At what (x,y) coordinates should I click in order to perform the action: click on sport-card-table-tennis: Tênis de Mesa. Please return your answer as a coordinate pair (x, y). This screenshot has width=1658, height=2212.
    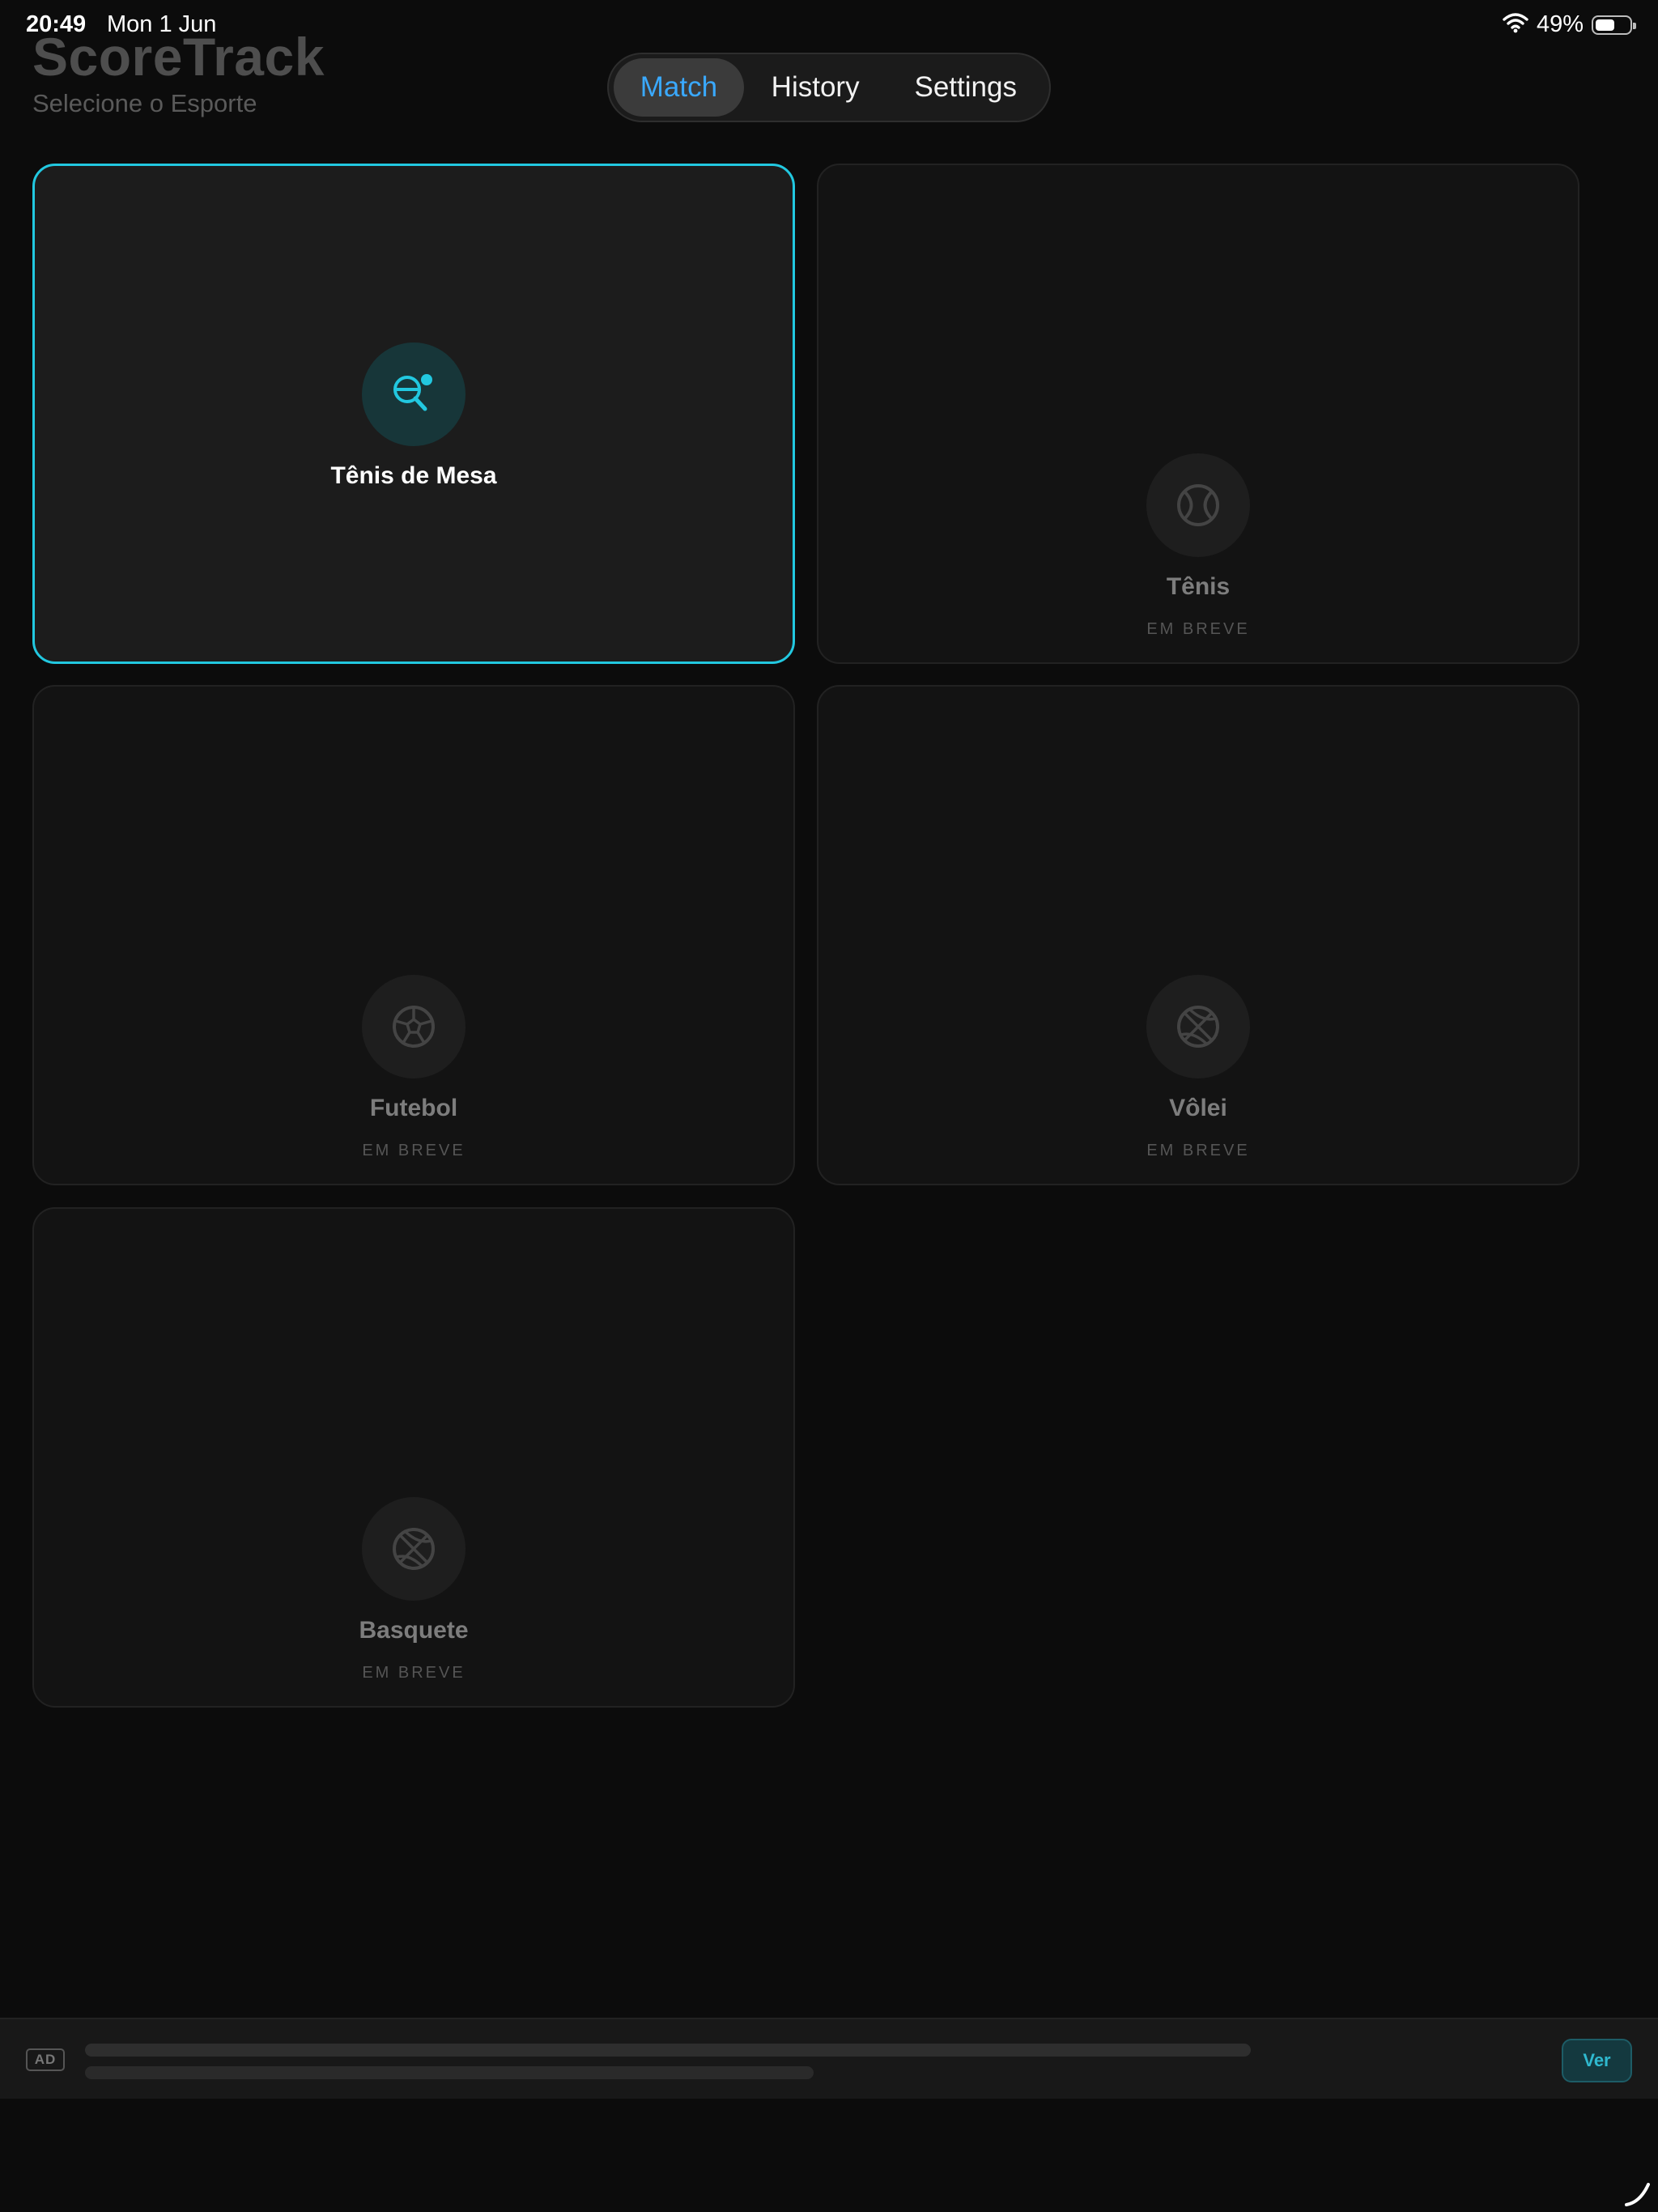
    Looking at the image, I should click on (413, 414).